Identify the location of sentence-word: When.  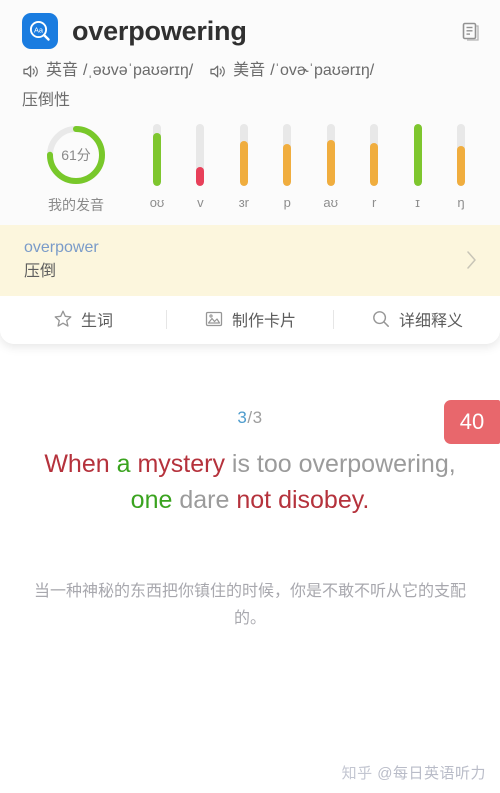
(76, 464).